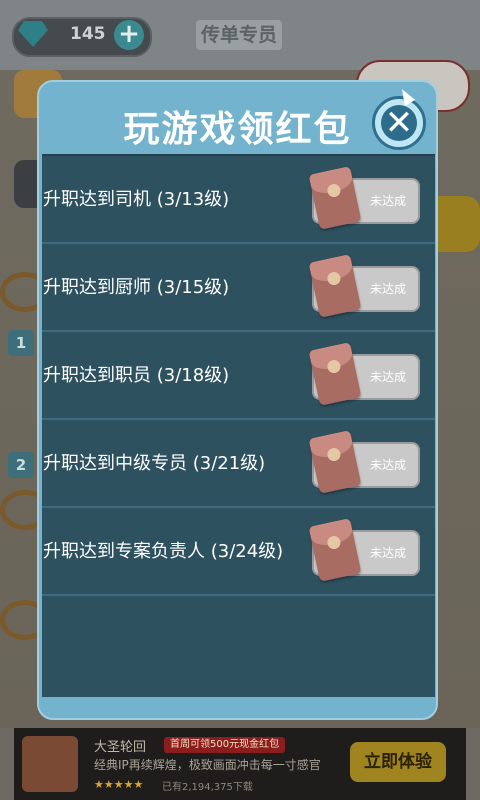 The image size is (480, 800). I want to click on level-marker: 2, so click(21, 465).